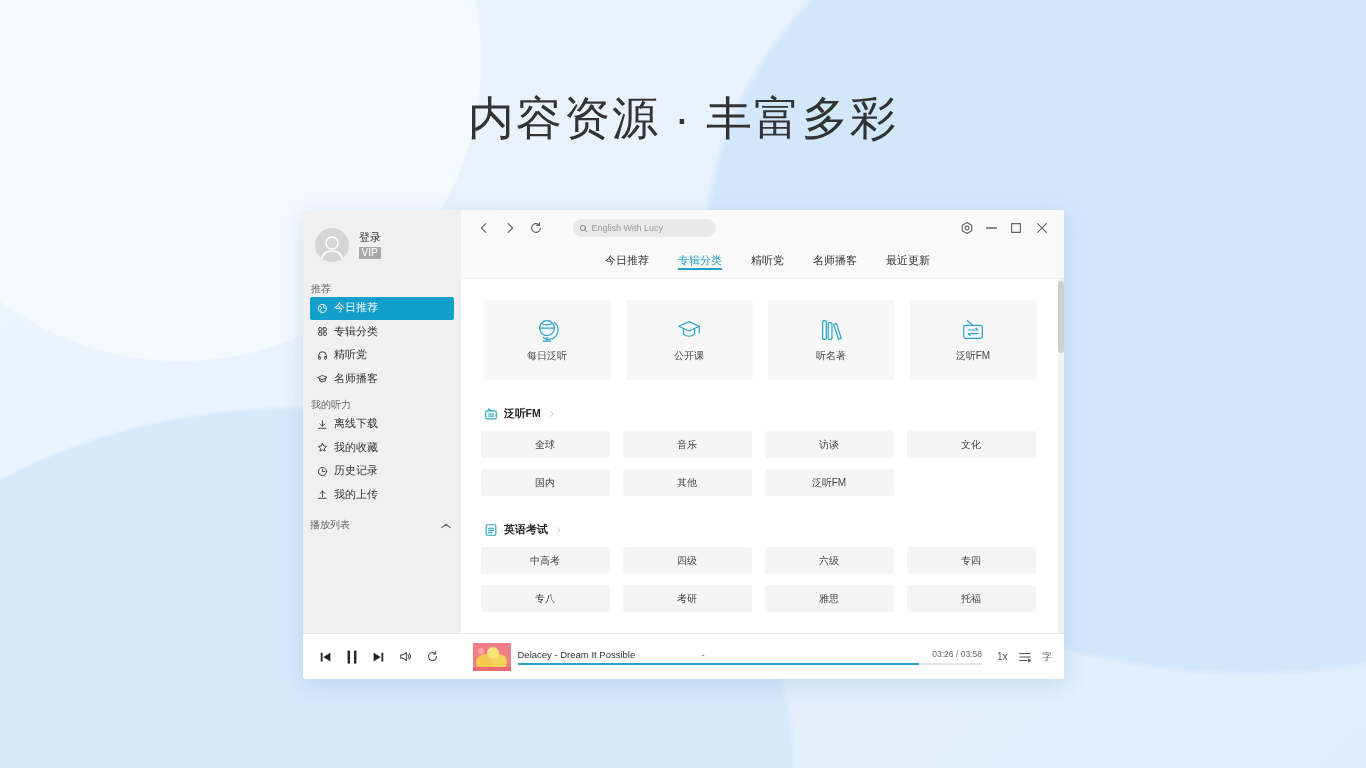  Describe the element at coordinates (330, 405) in the screenshot. I see `section-label: 我的听力` at that location.